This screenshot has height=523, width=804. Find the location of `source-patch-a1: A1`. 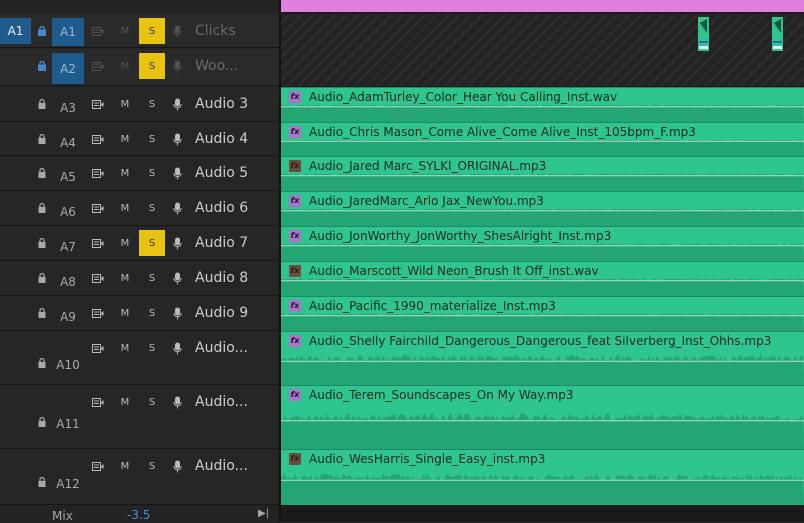

source-patch-a1: A1 is located at coordinates (15, 31).